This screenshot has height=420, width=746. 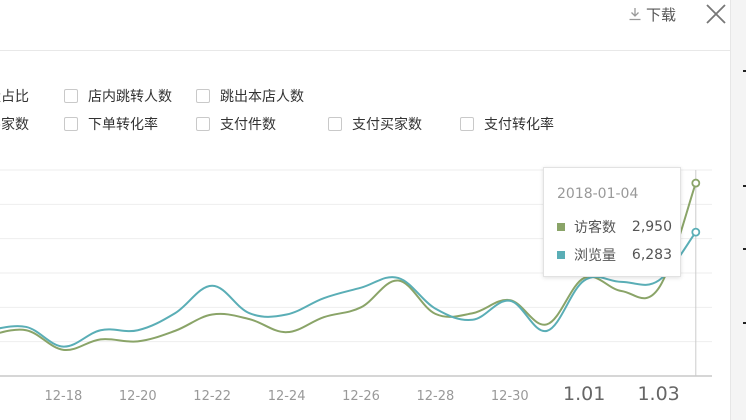 I want to click on tooltip-series-value: 6,283, so click(x=651, y=255).